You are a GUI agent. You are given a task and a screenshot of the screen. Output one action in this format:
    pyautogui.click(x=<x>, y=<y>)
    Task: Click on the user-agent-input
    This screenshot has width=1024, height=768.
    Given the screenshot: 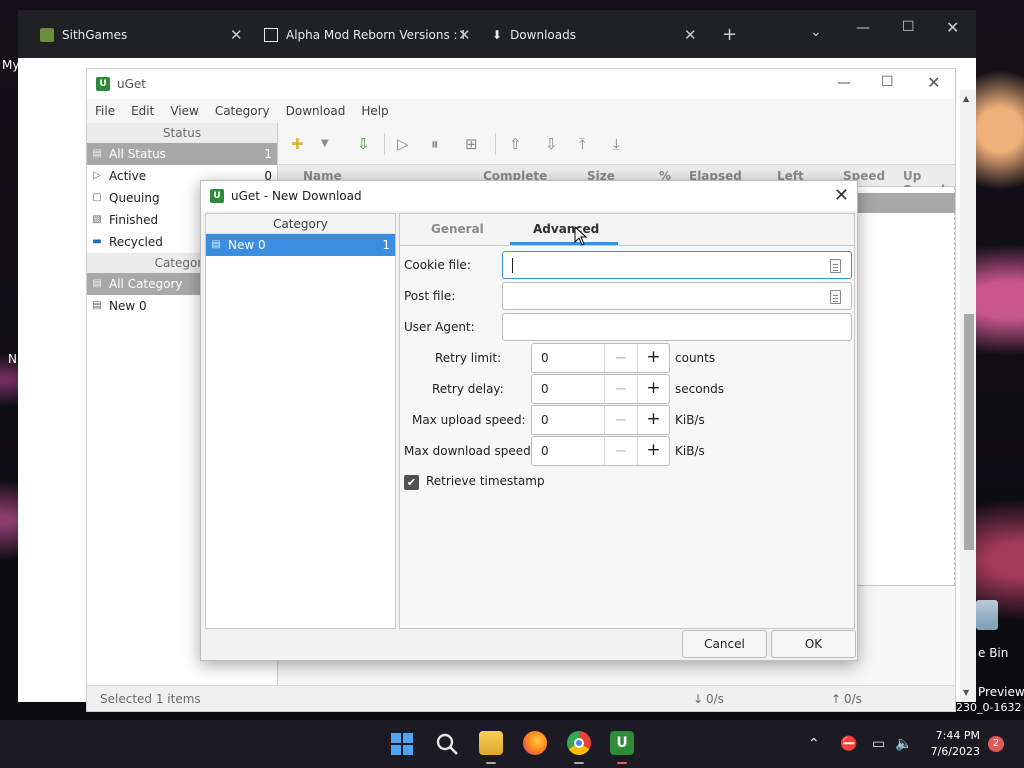 What is the action you would take?
    pyautogui.click(x=677, y=327)
    